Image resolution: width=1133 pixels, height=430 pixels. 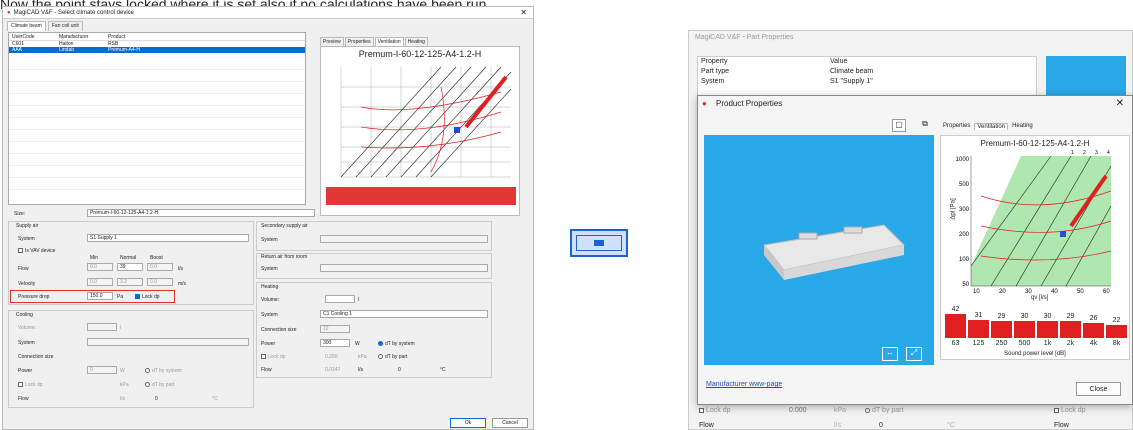 I want to click on cool-system-label: System, so click(x=26, y=343).